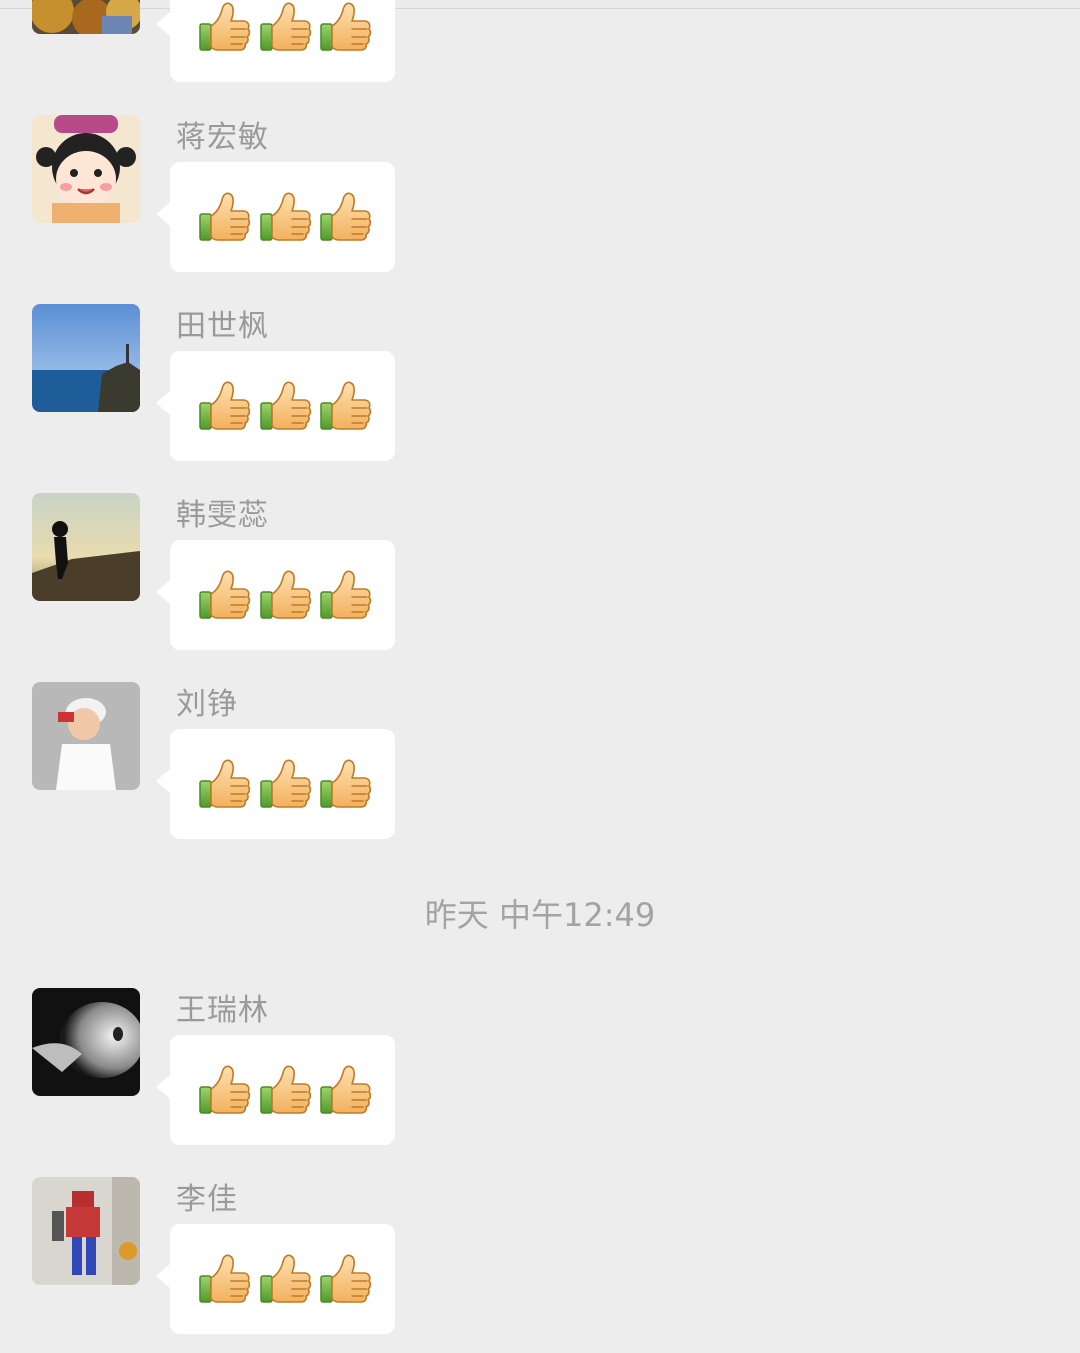 This screenshot has height=1353, width=1080. Describe the element at coordinates (86, 358) in the screenshot. I see `seaside-cliff-avatar` at that location.